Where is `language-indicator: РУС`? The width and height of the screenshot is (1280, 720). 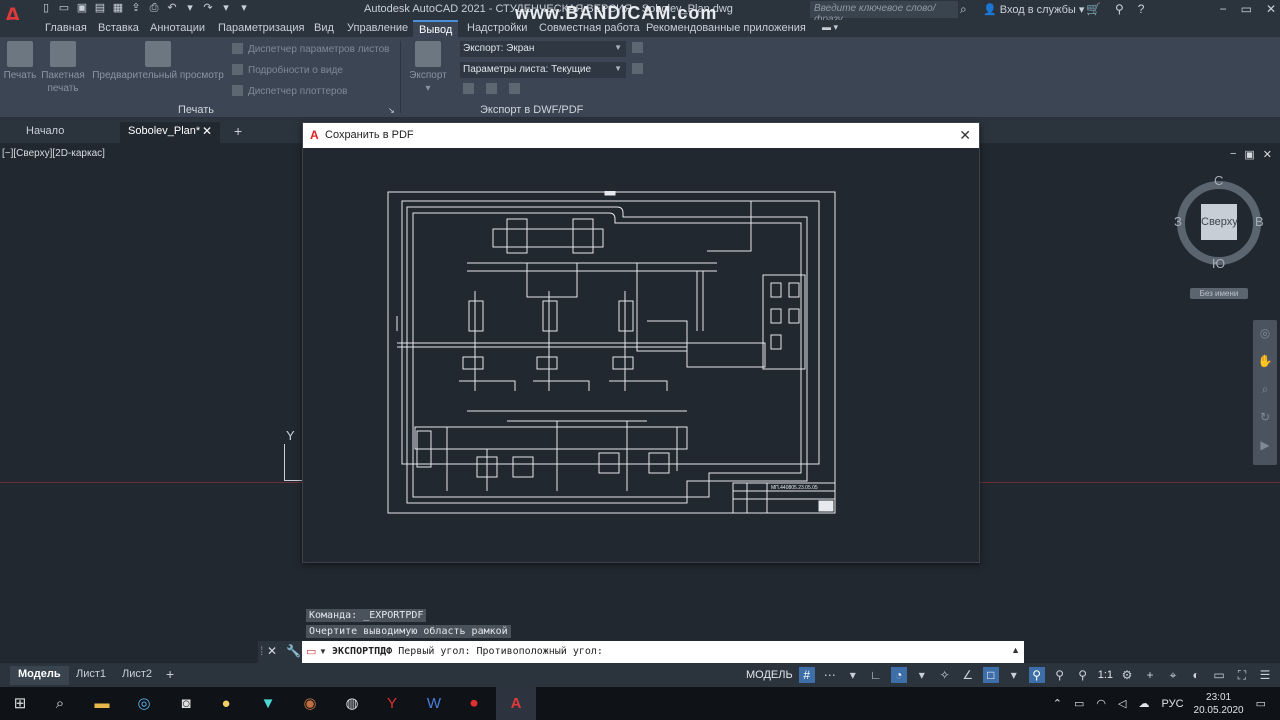 language-indicator: РУС is located at coordinates (1173, 704).